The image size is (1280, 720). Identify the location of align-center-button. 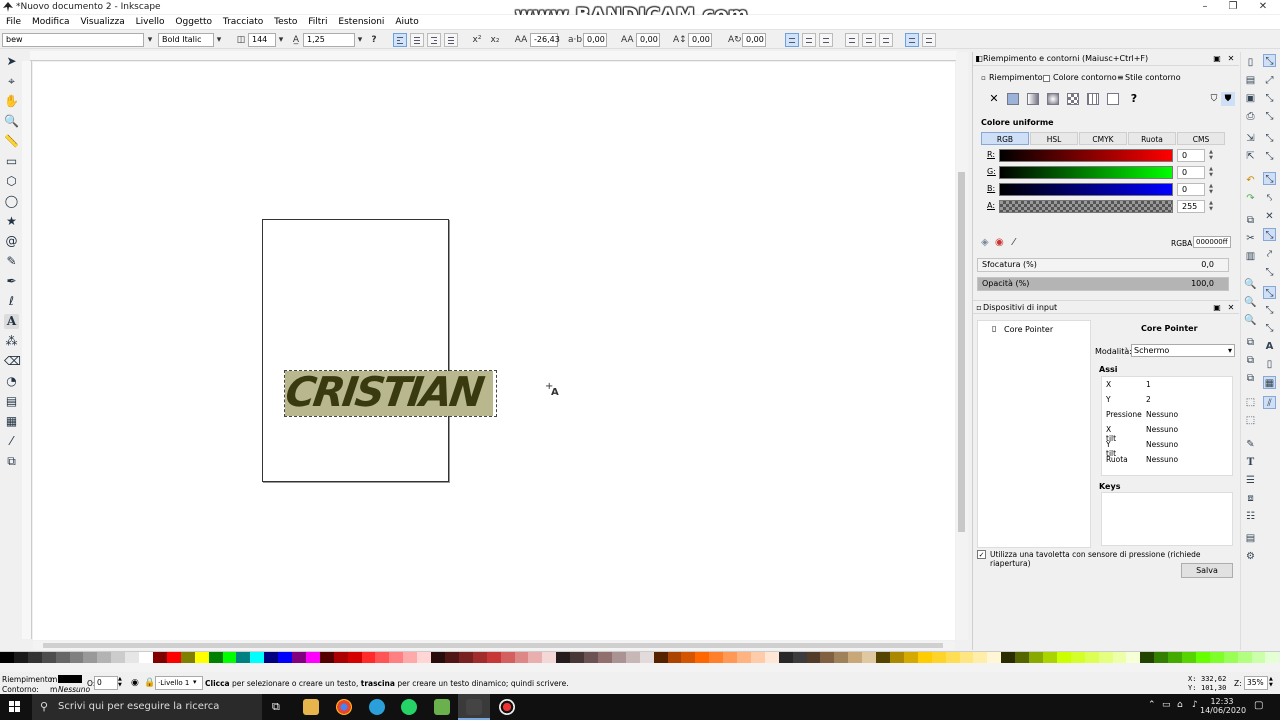
(417, 40).